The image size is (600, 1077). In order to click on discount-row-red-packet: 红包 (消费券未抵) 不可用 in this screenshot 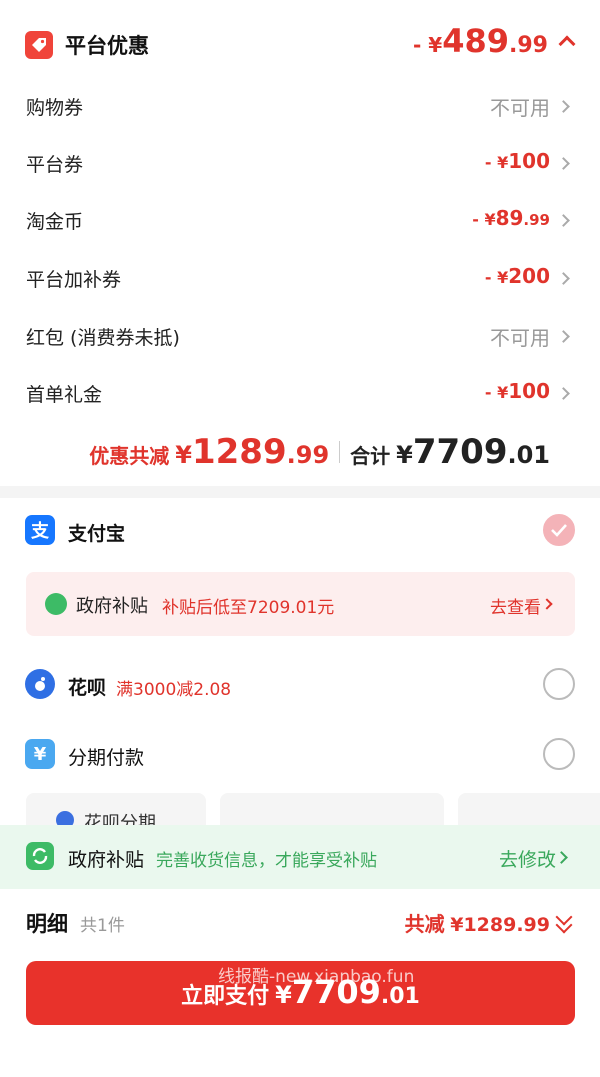, I will do `click(300, 336)`.